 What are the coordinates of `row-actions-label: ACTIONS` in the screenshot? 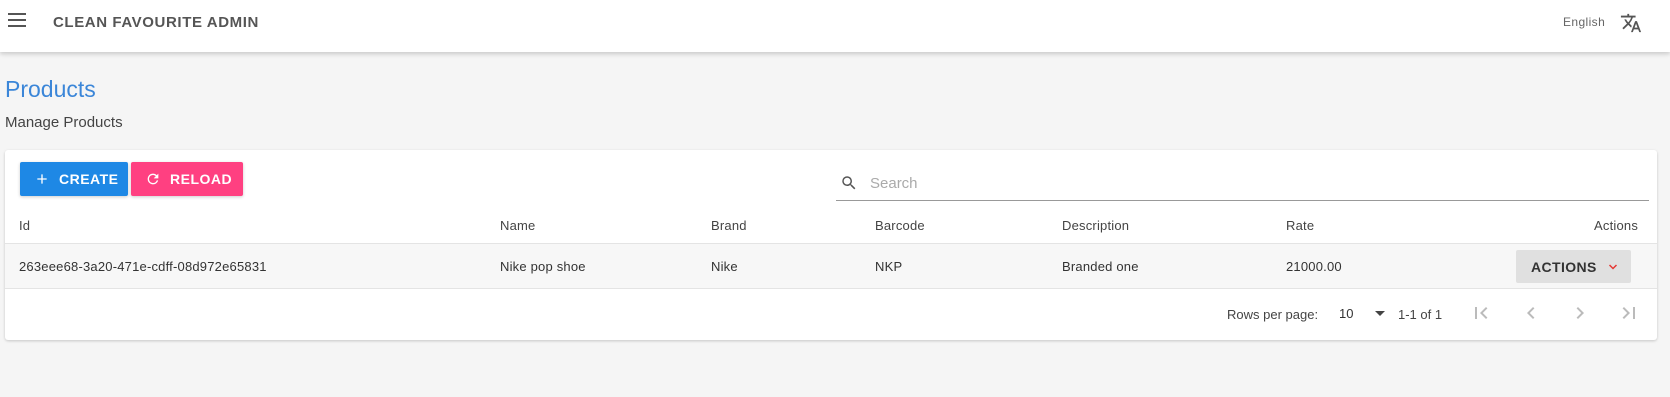 It's located at (1564, 266).